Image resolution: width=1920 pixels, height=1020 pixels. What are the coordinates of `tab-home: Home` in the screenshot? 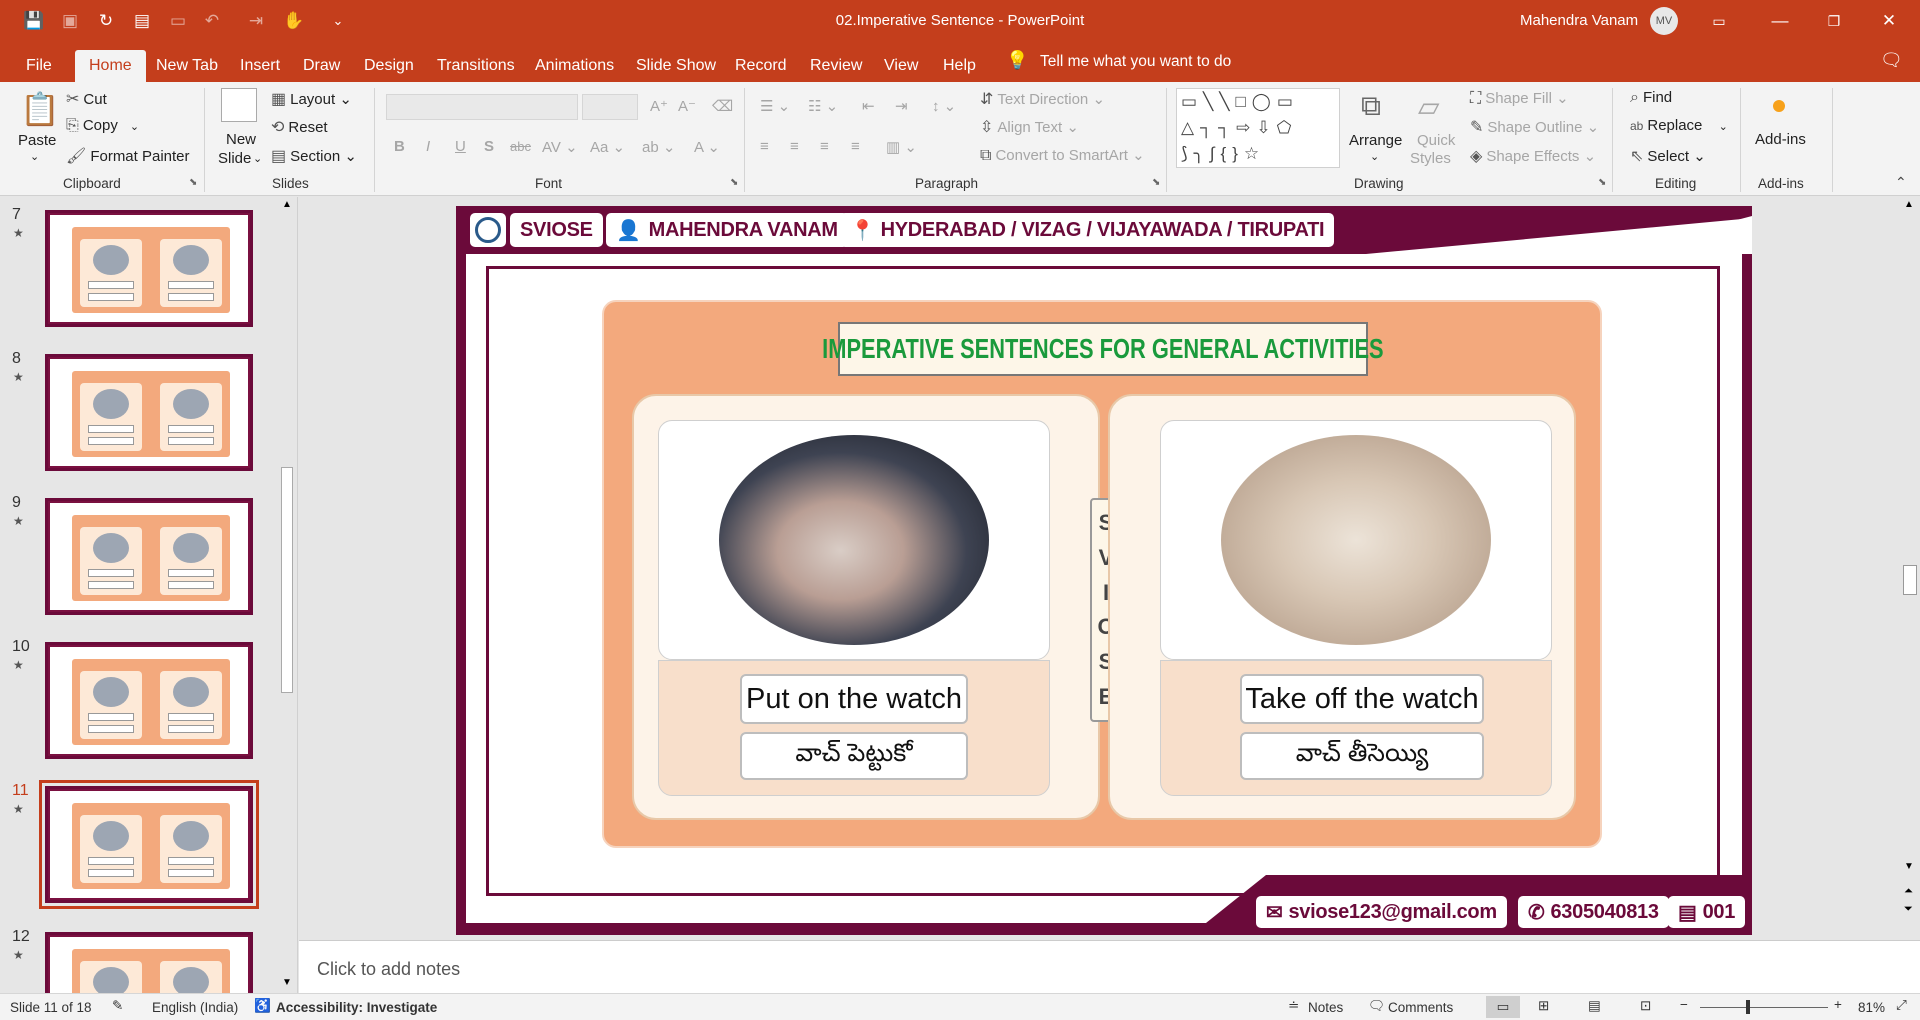 It's located at (110, 66).